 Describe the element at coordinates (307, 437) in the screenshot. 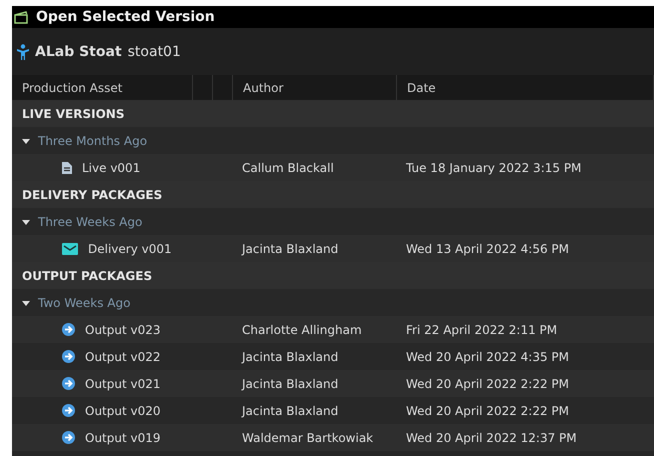

I see `author-cell-text: Waldemar Bartkowiak` at that location.